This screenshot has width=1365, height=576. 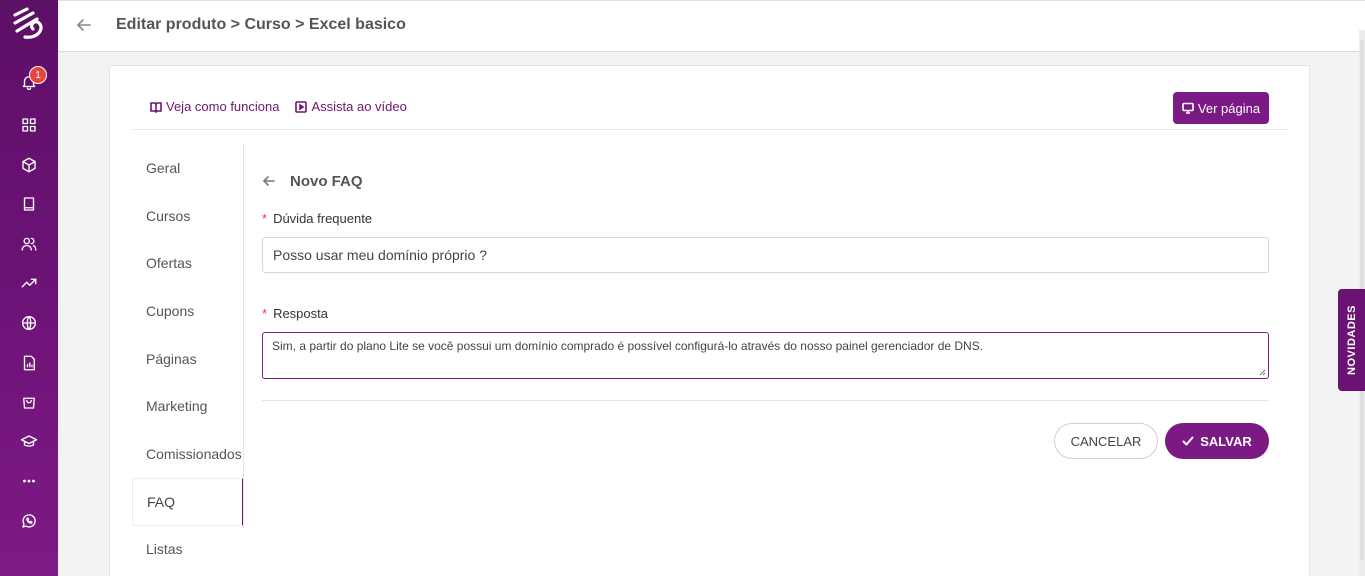 What do you see at coordinates (156, 107) in the screenshot?
I see `open-book-icon` at bounding box center [156, 107].